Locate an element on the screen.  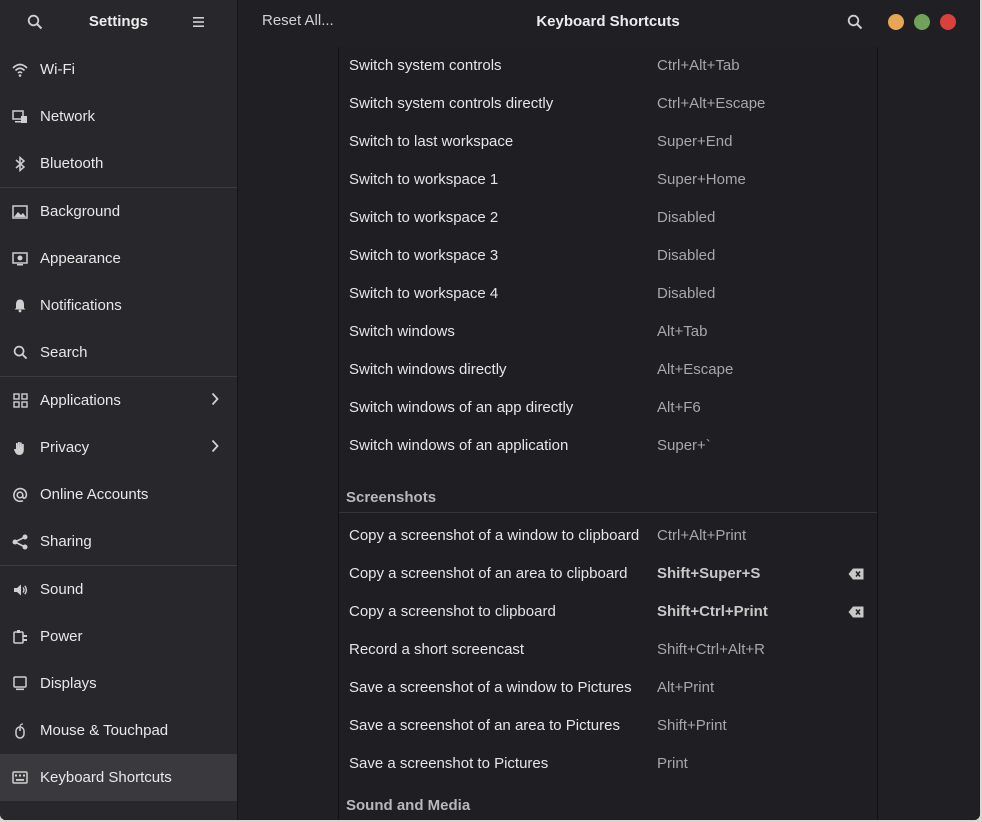
shortcut-accel: Ctrl+Alt+Tab is located at coordinates (698, 65).